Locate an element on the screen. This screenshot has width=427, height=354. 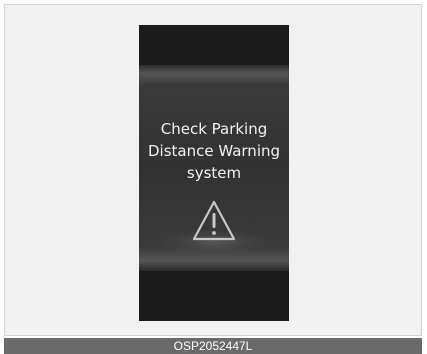
figure-code: OSP2052447L is located at coordinates (213, 346).